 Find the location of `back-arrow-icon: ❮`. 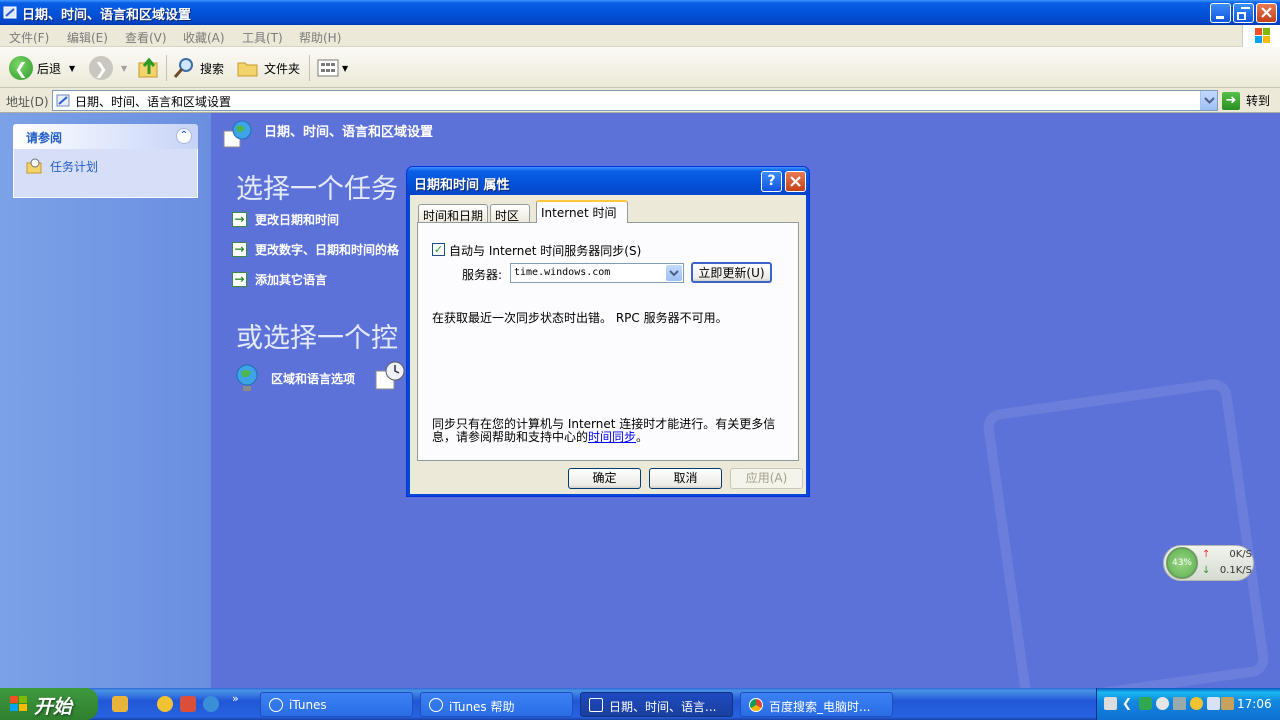

back-arrow-icon: ❮ is located at coordinates (21, 68).